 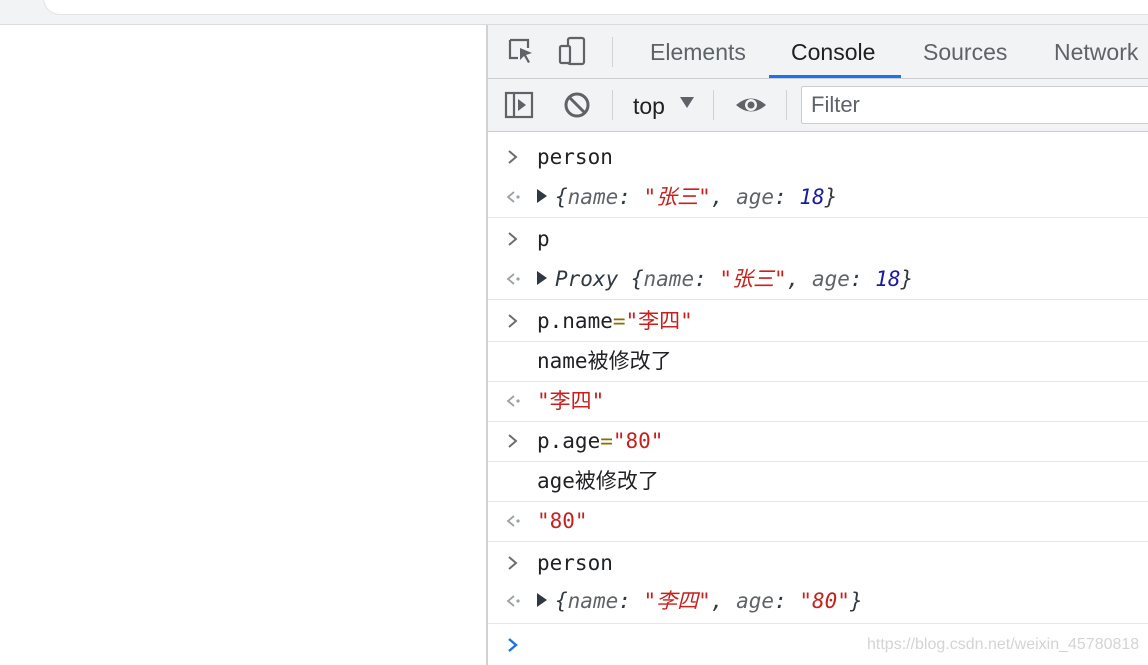 I want to click on console-input-line: p.age="80", so click(x=818, y=441).